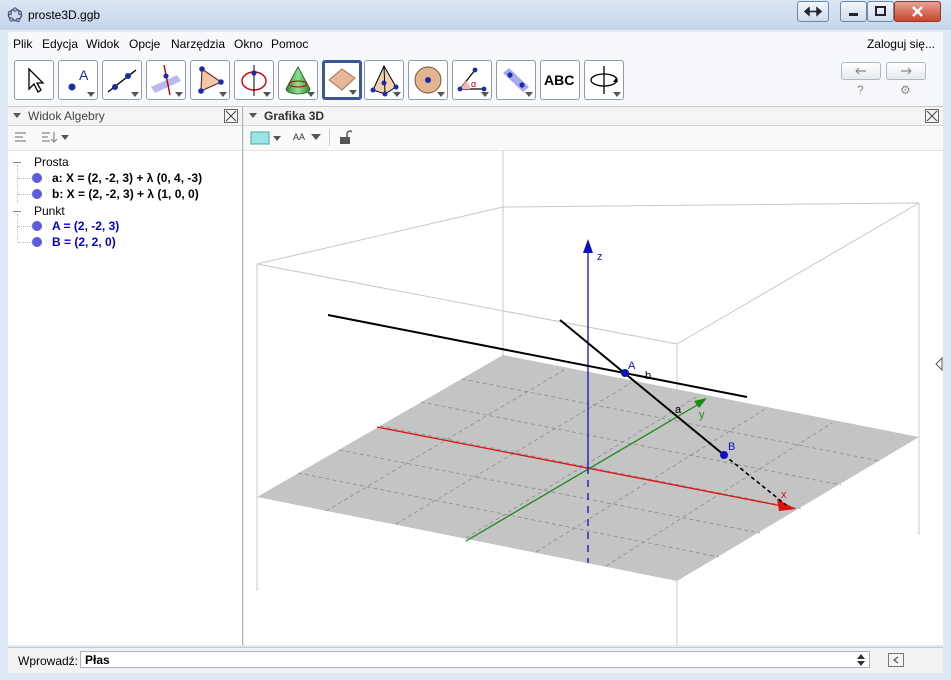 The height and width of the screenshot is (680, 951). What do you see at coordinates (51, 162) in the screenshot?
I see `category-prosta: Prosta` at bounding box center [51, 162].